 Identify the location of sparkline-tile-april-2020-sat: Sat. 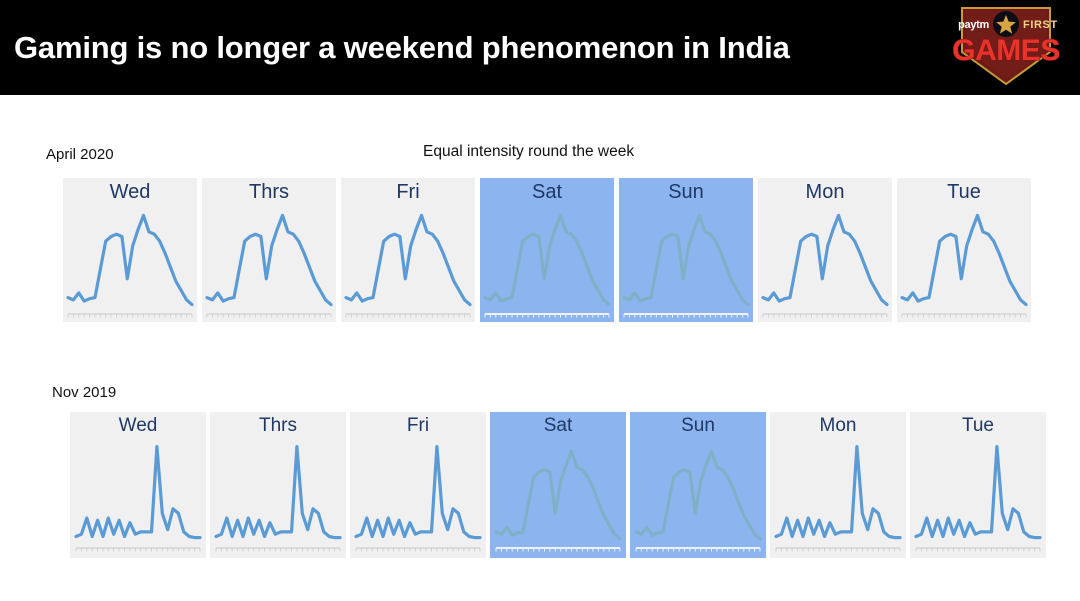
(547, 250).